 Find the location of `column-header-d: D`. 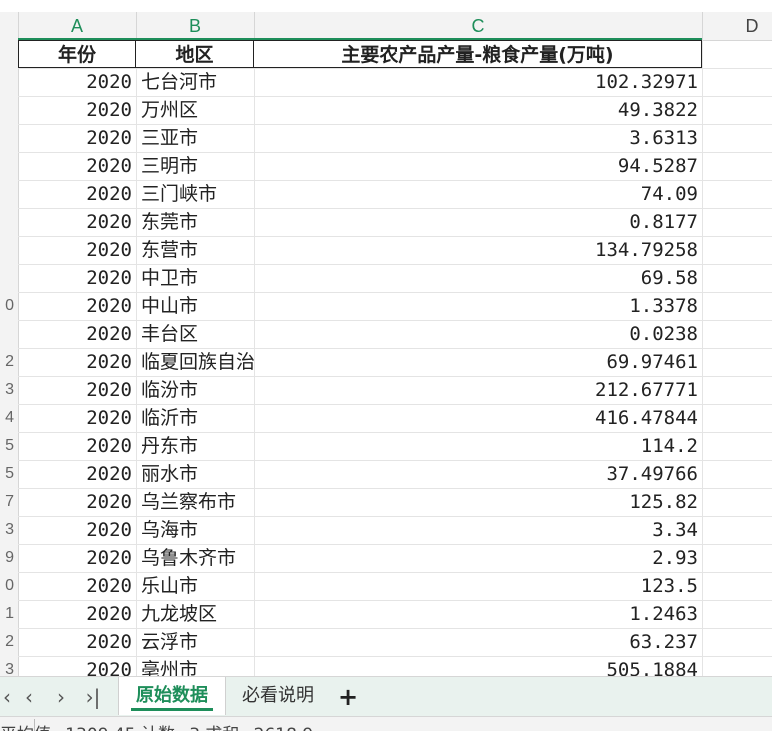

column-header-d: D is located at coordinates (737, 26).